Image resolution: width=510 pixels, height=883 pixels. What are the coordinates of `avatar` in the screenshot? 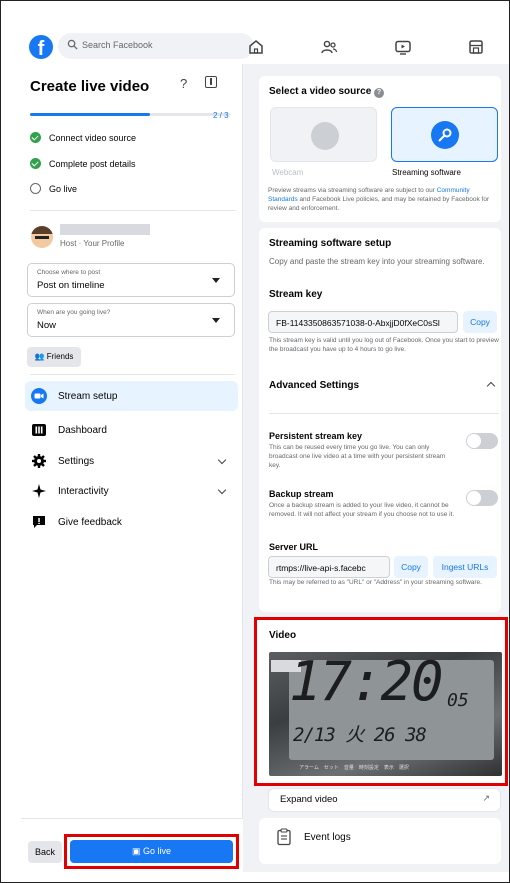 It's located at (42, 237).